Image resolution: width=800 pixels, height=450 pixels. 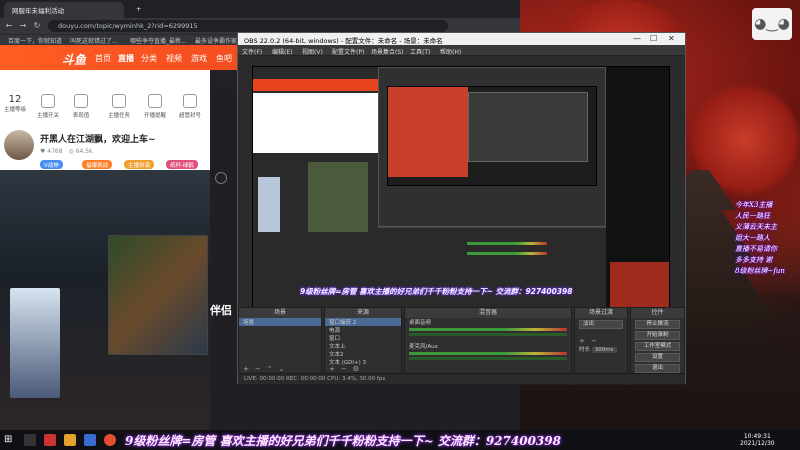 What do you see at coordinates (315, 123) in the screenshot?
I see `preview-panel` at bounding box center [315, 123].